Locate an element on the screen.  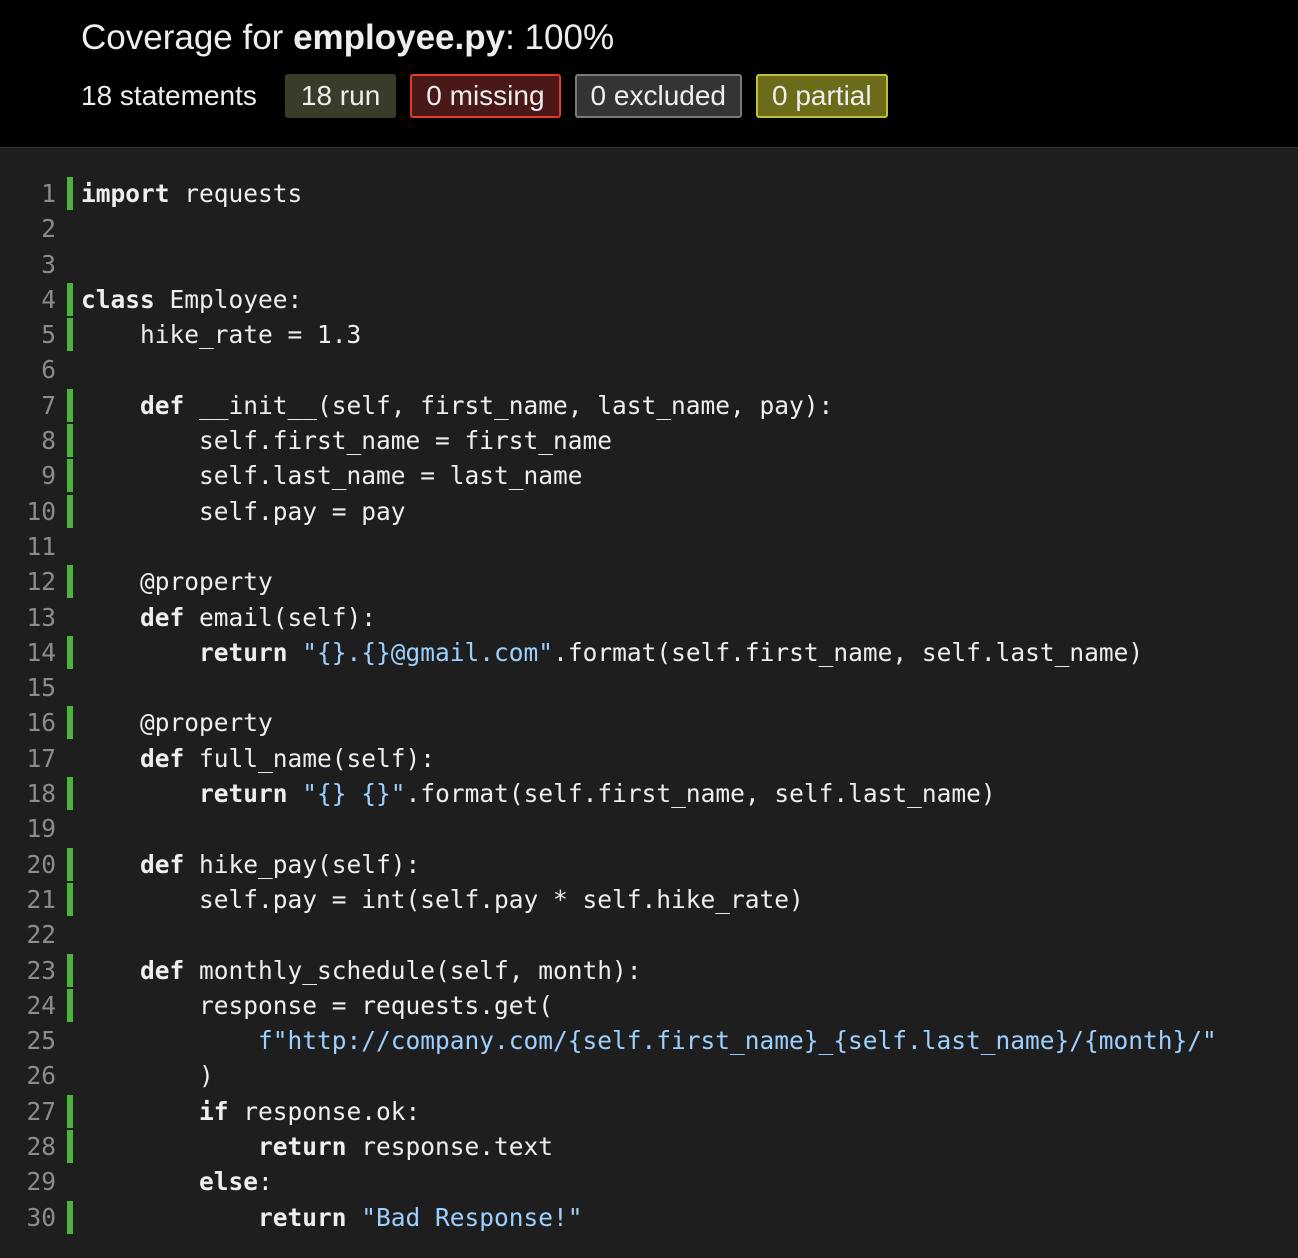
line-number-link: 9 is located at coordinates (28, 475).